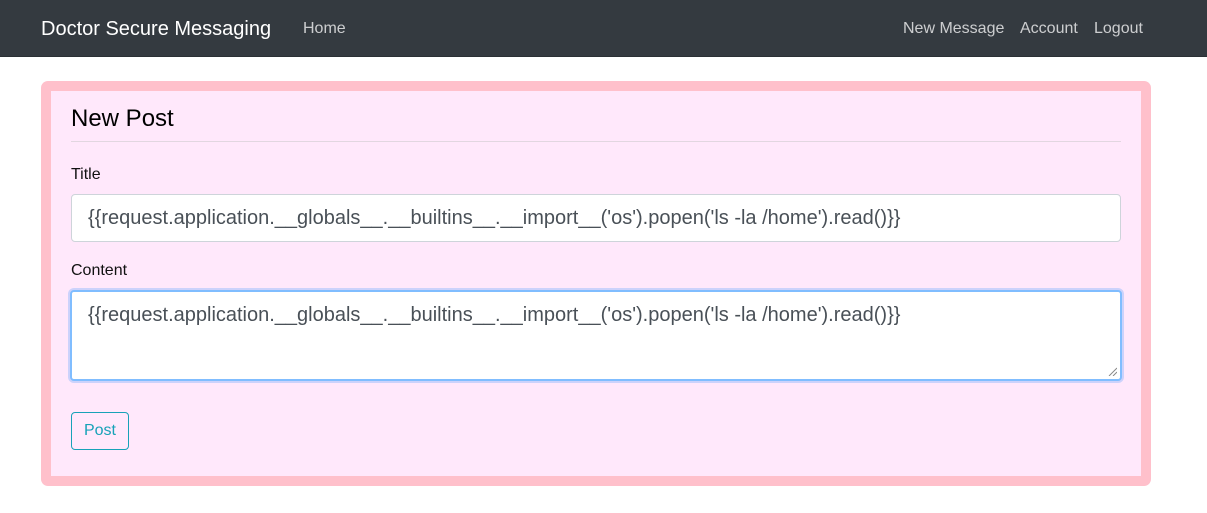 The width and height of the screenshot is (1207, 513). Describe the element at coordinates (1112, 371) in the screenshot. I see `resize-grip-icon` at that location.